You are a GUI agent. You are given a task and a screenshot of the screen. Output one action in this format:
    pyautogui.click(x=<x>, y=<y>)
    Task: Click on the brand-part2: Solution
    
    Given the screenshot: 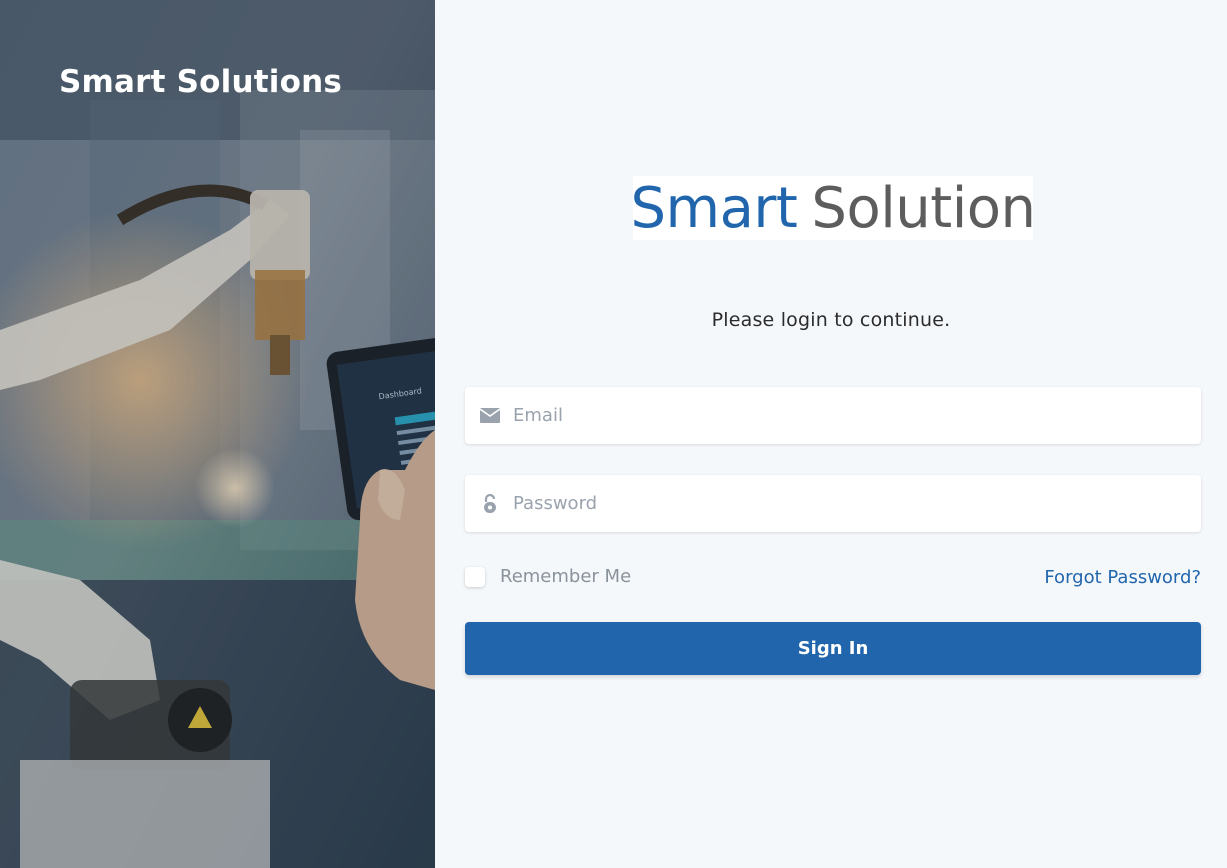 What is the action you would take?
    pyautogui.click(x=923, y=208)
    